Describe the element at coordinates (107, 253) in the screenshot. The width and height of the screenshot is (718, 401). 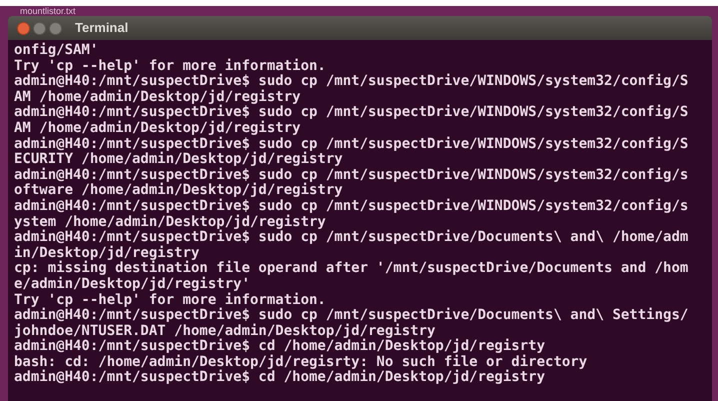
I see `terminal-line: in/Desktop/jd/registry` at that location.